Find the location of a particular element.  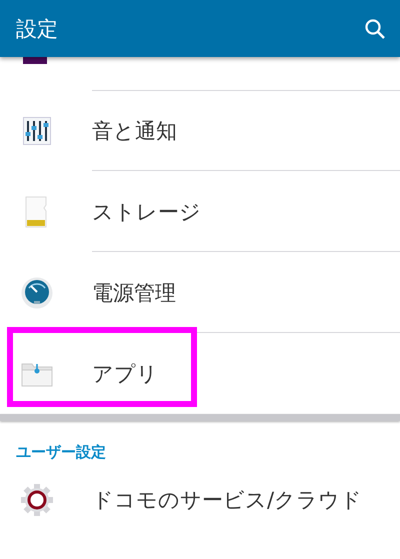

sd-card-icon is located at coordinates (37, 212).